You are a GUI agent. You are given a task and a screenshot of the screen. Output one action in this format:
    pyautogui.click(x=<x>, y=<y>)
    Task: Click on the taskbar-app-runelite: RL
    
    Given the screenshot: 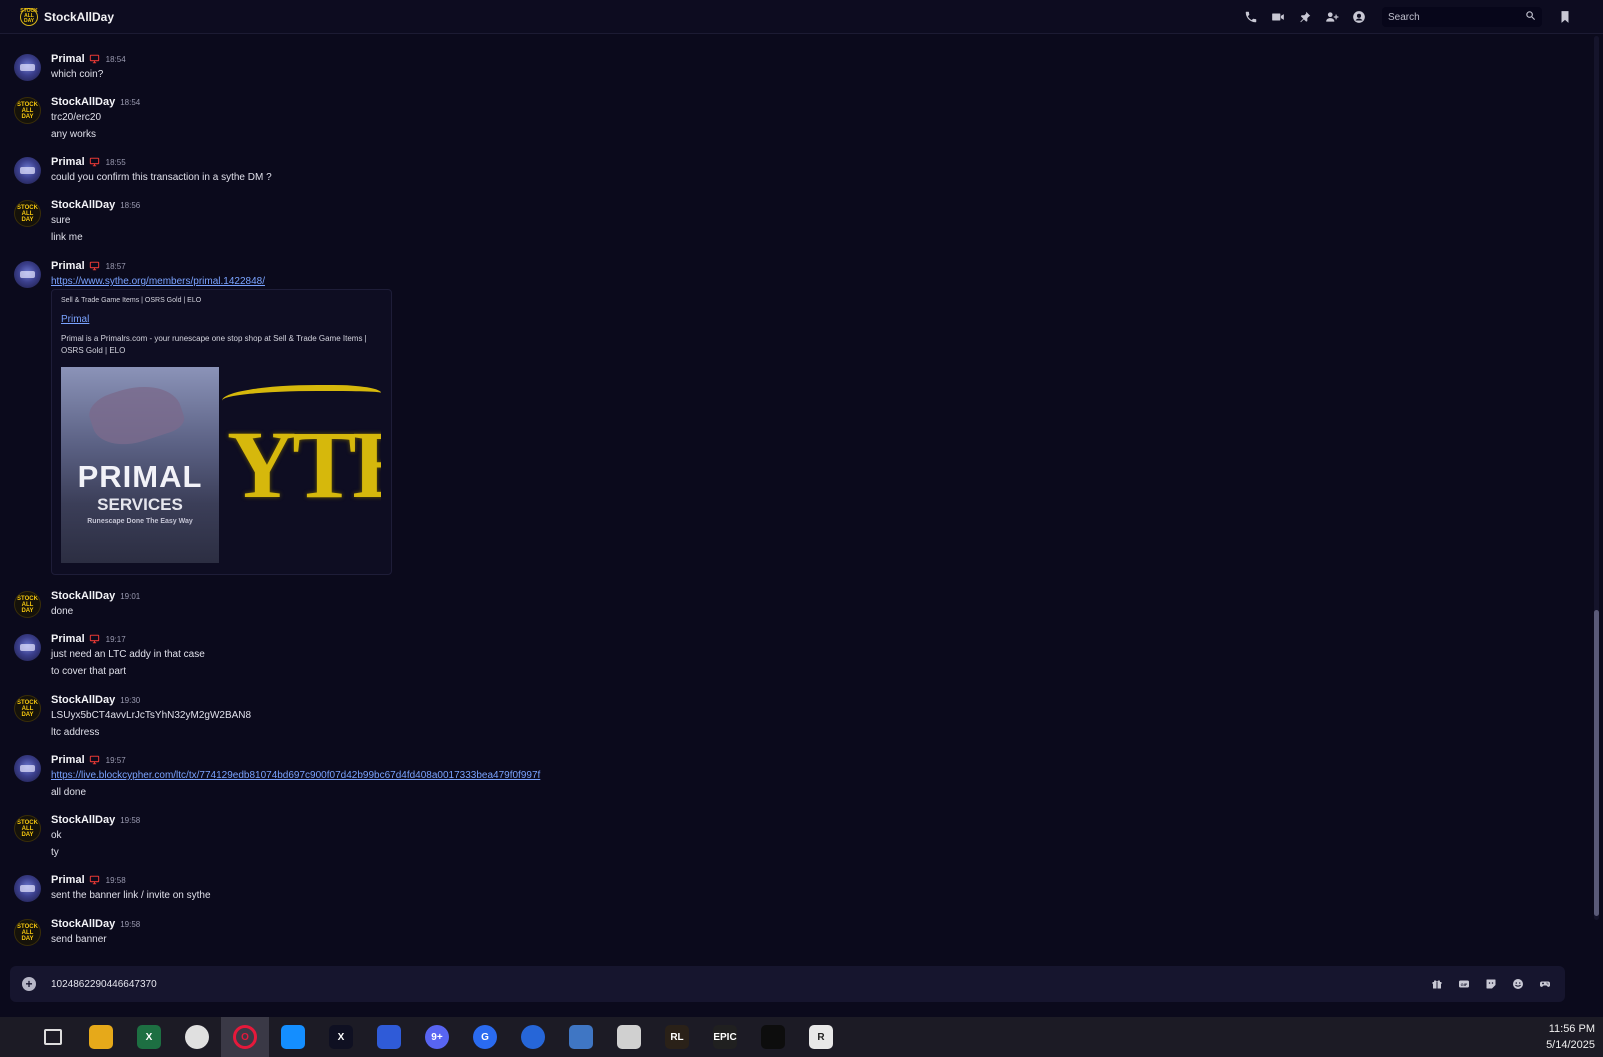 What is the action you would take?
    pyautogui.click(x=677, y=1037)
    